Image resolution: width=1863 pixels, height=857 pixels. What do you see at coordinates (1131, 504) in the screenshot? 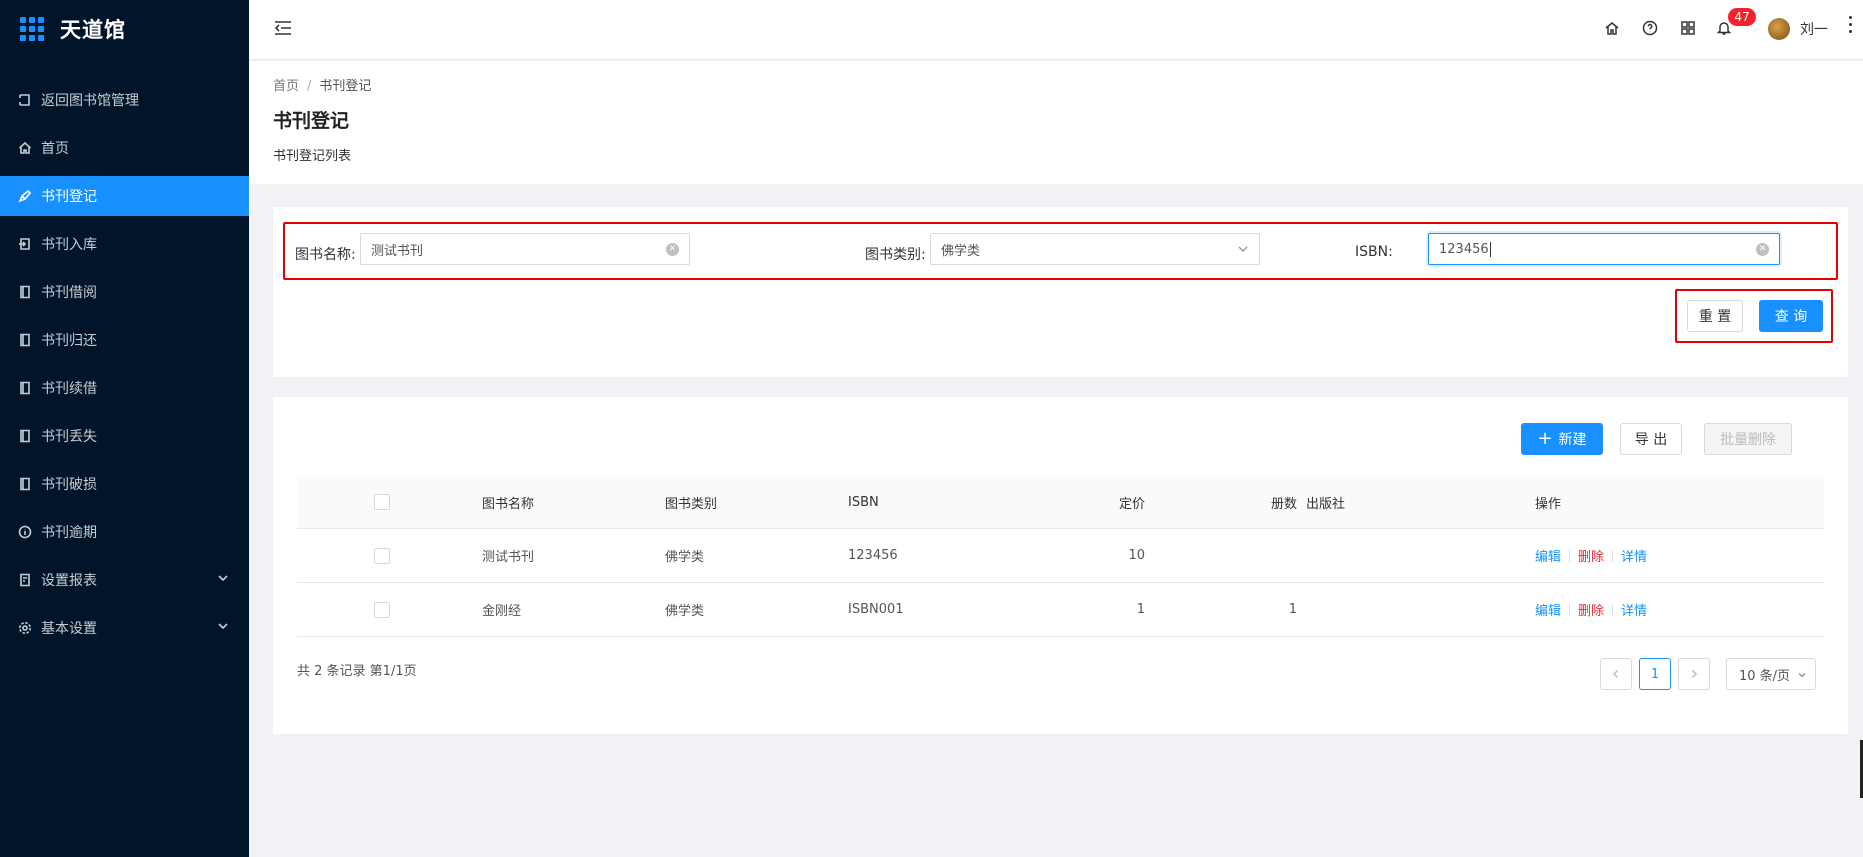
I see `column-header: 定价` at bounding box center [1131, 504].